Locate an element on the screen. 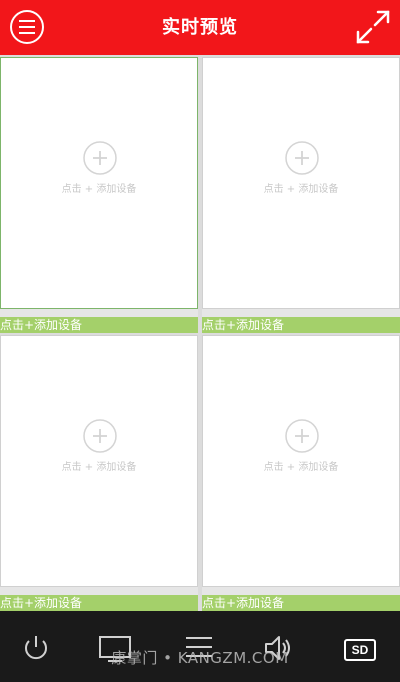  app-header: 实时预览 is located at coordinates (200, 27).